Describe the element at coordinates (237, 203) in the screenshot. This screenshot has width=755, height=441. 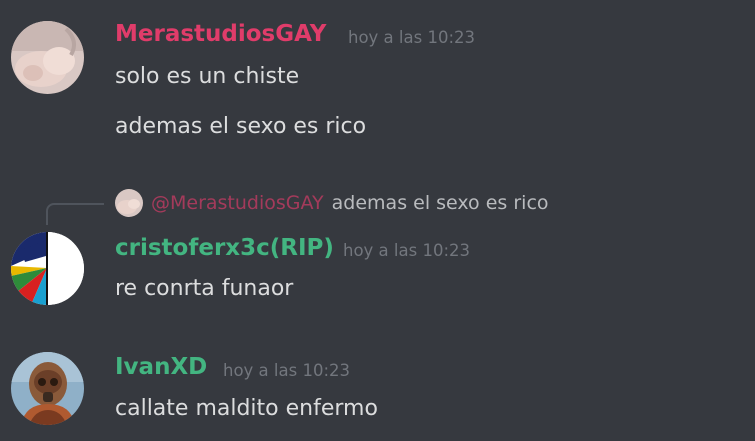
I see `reply-author-mention: @MerastudiosGAY` at that location.